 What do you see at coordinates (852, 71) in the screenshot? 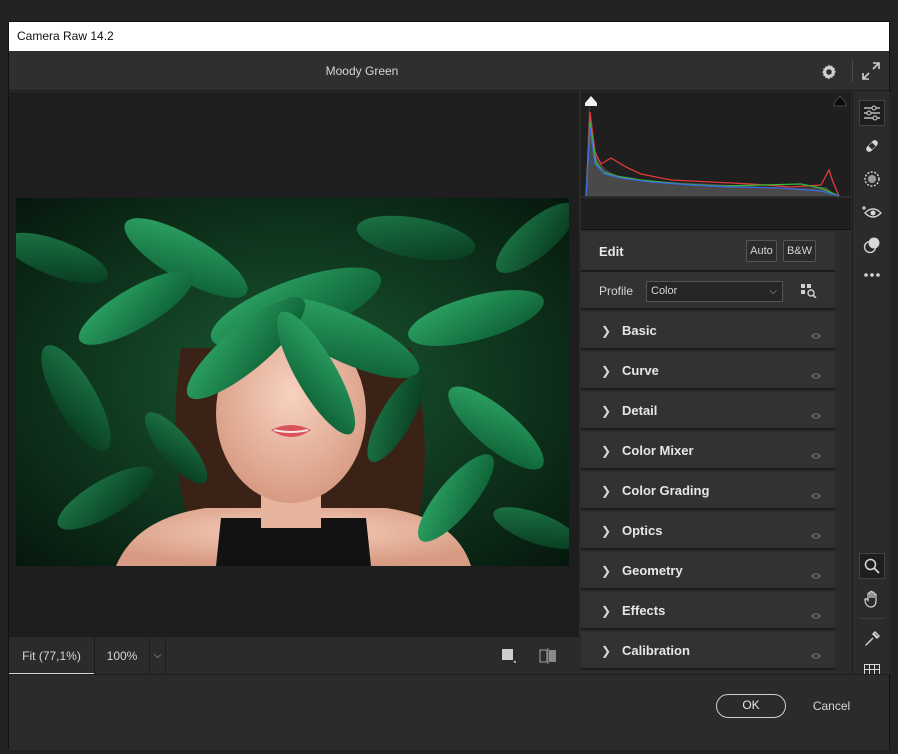
I see `header-separator` at bounding box center [852, 71].